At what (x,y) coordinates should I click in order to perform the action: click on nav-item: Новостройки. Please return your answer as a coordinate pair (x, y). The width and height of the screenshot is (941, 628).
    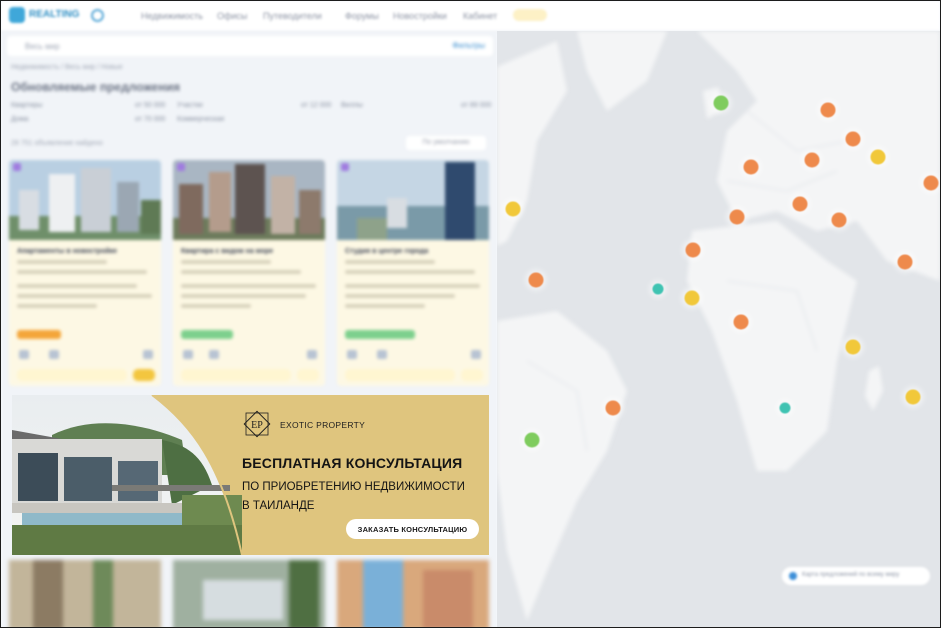
    Looking at the image, I should click on (420, 16).